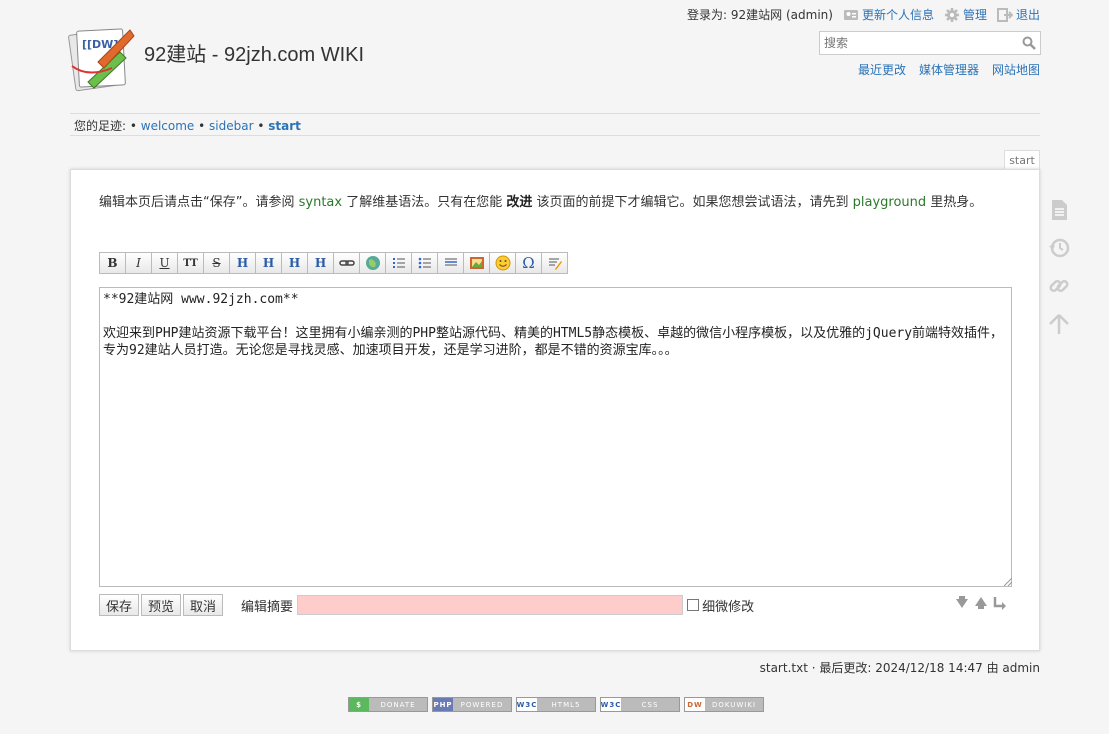  I want to click on chain-link-icon, so click(346, 263).